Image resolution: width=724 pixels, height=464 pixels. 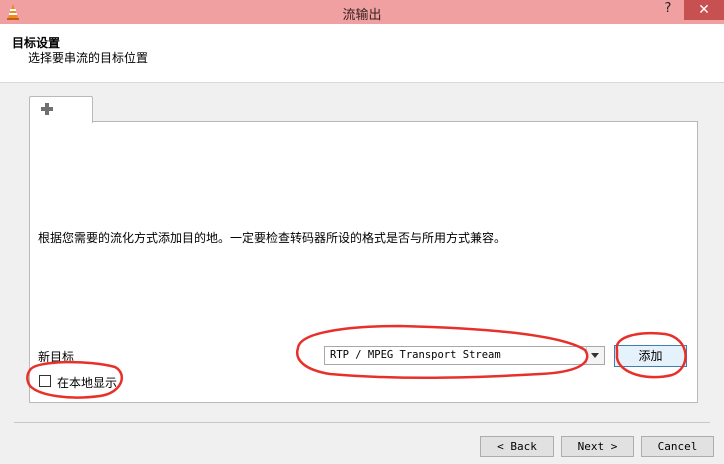 I want to click on destination-type-select: RTP / MPEG Transport Stream, so click(x=464, y=355).